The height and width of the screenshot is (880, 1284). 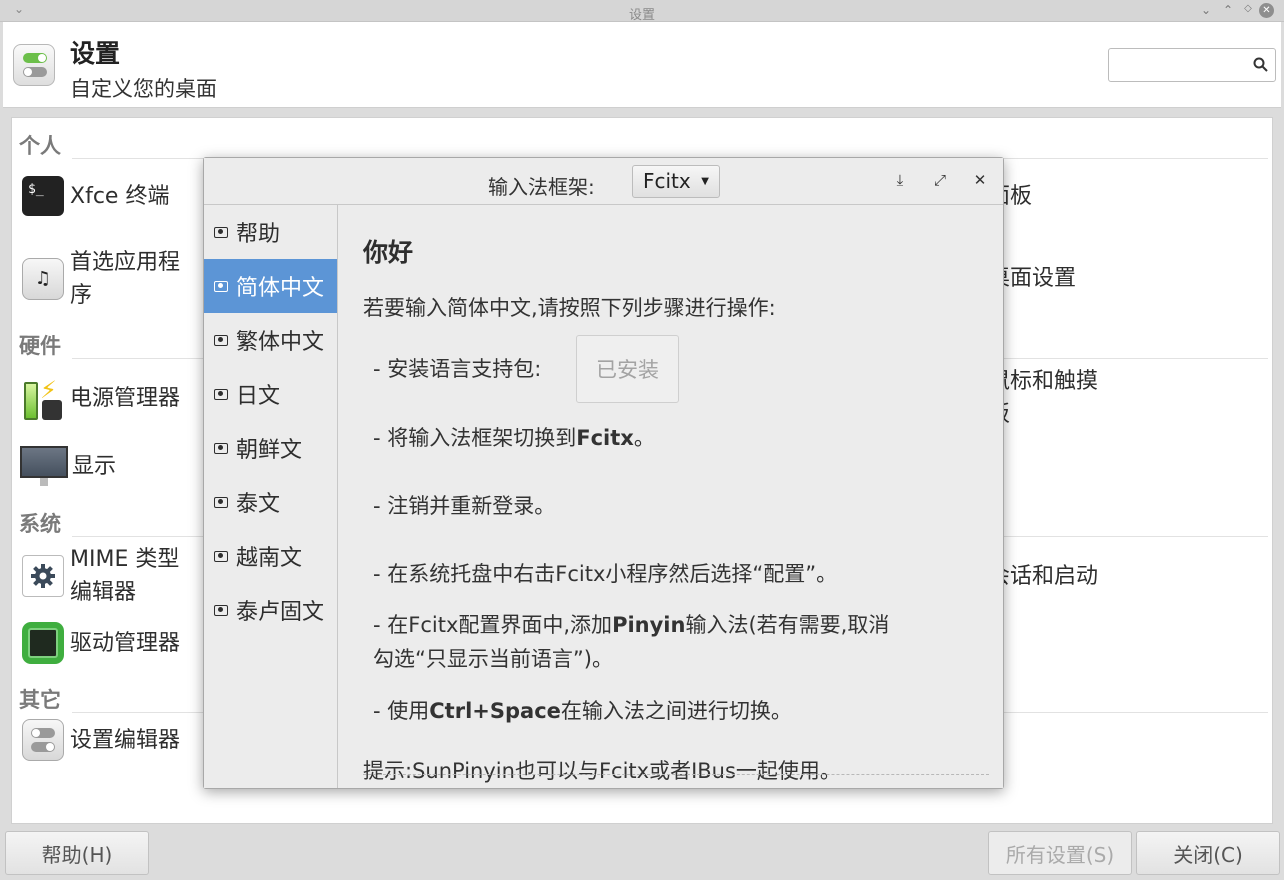 What do you see at coordinates (40, 346) in the screenshot?
I see `category-hardware: 硬件` at bounding box center [40, 346].